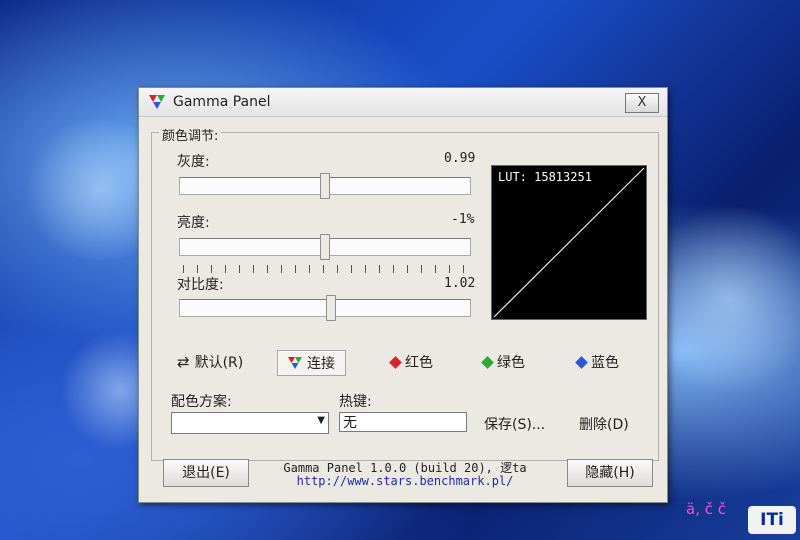  I want to click on lut-curve, so click(569, 242).